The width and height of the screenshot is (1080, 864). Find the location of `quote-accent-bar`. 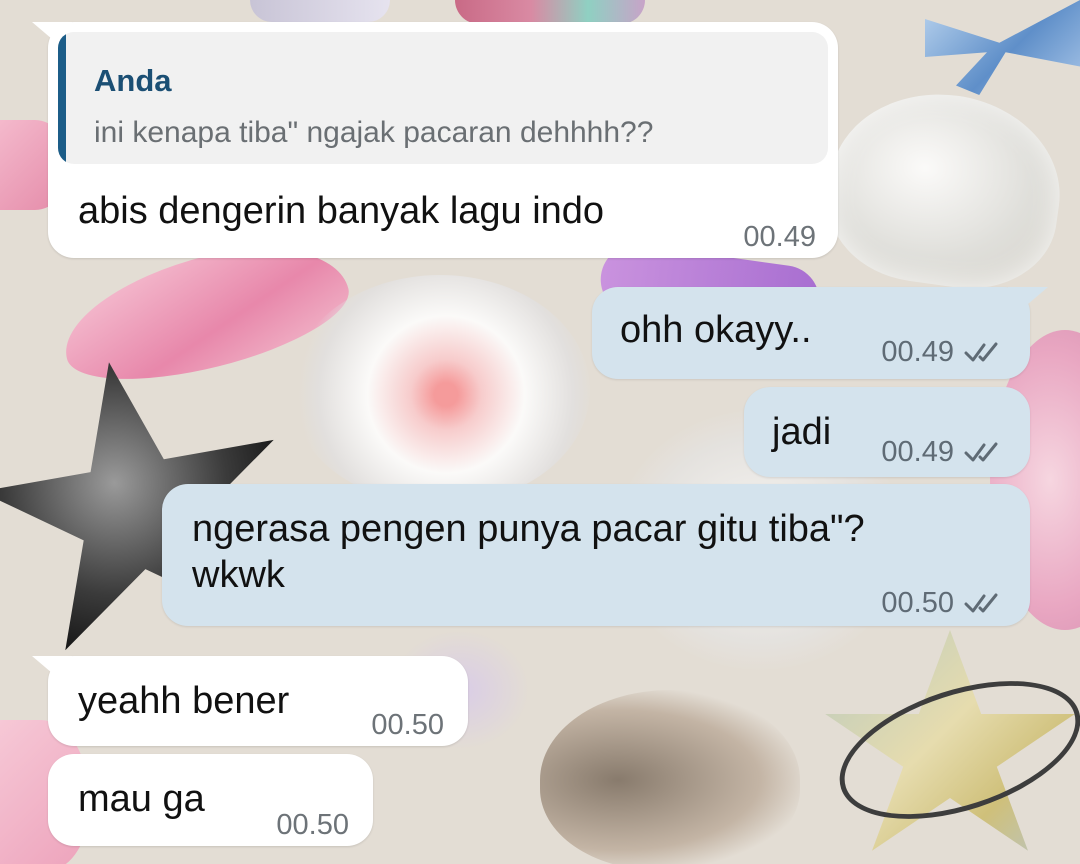

quote-accent-bar is located at coordinates (62, 98).